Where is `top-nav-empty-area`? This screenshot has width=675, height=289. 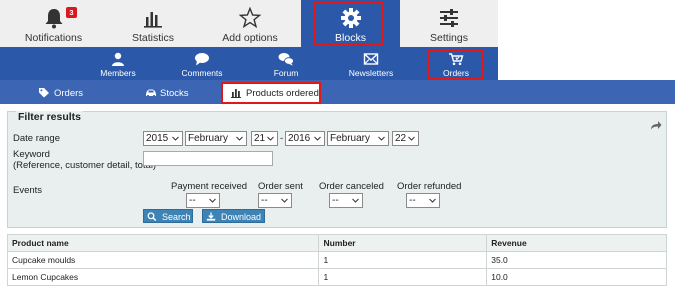 top-nav-empty-area is located at coordinates (586, 23).